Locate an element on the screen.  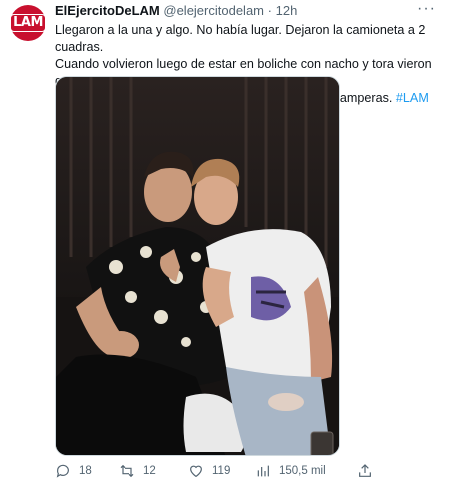
reply-count: 18 is located at coordinates (85, 471).